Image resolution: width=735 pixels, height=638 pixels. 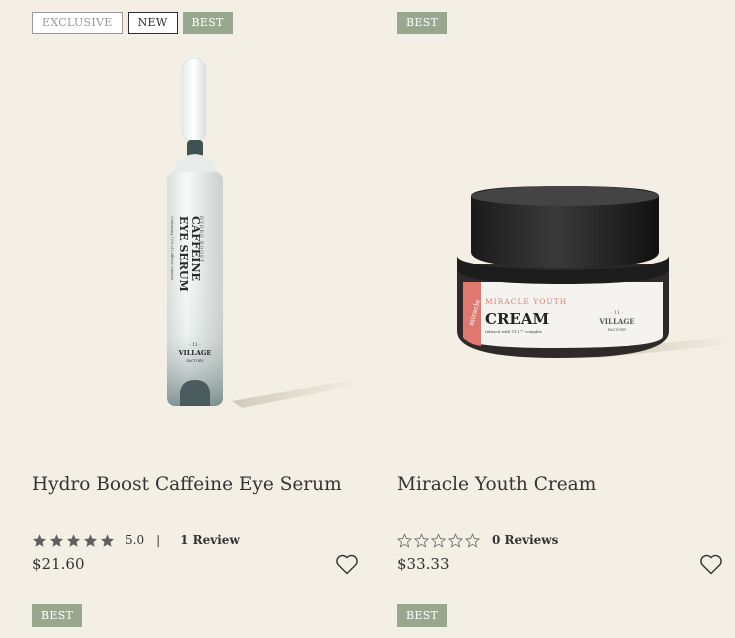 I want to click on badge-group: EXCLUSIVE NEW BEST, so click(x=132, y=23).